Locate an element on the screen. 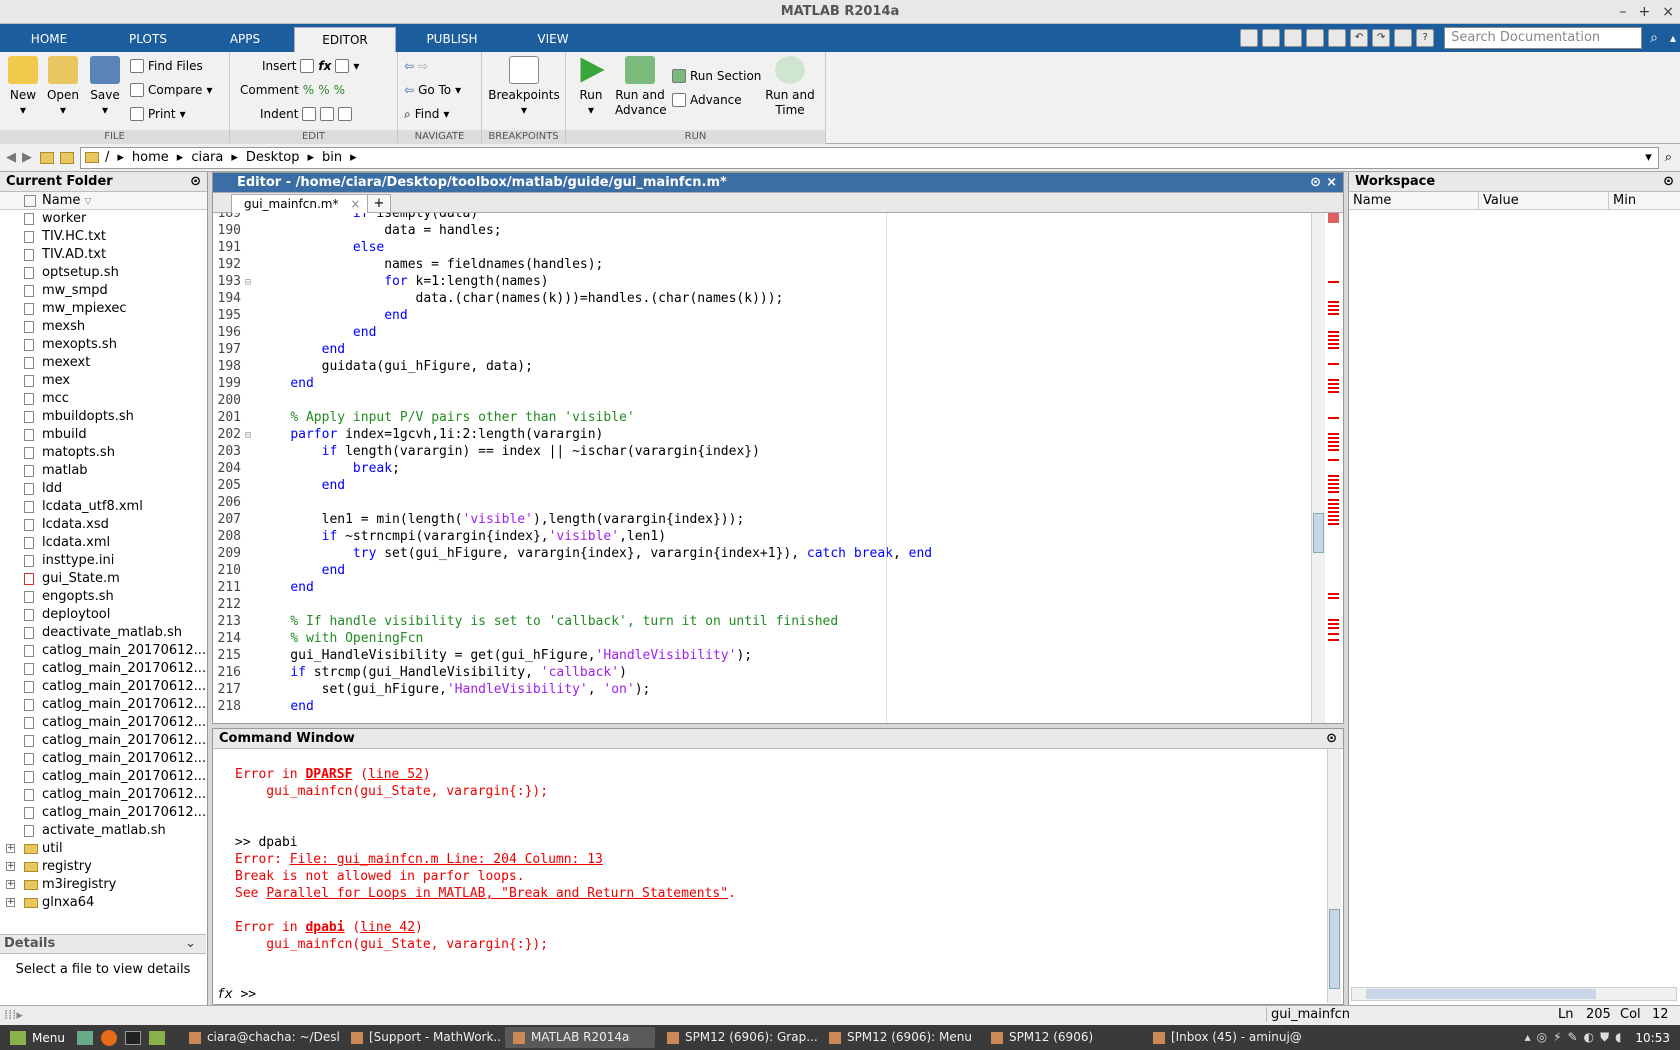 This screenshot has width=1680, height=1050. cmd-scroll-thumb is located at coordinates (1334, 949).